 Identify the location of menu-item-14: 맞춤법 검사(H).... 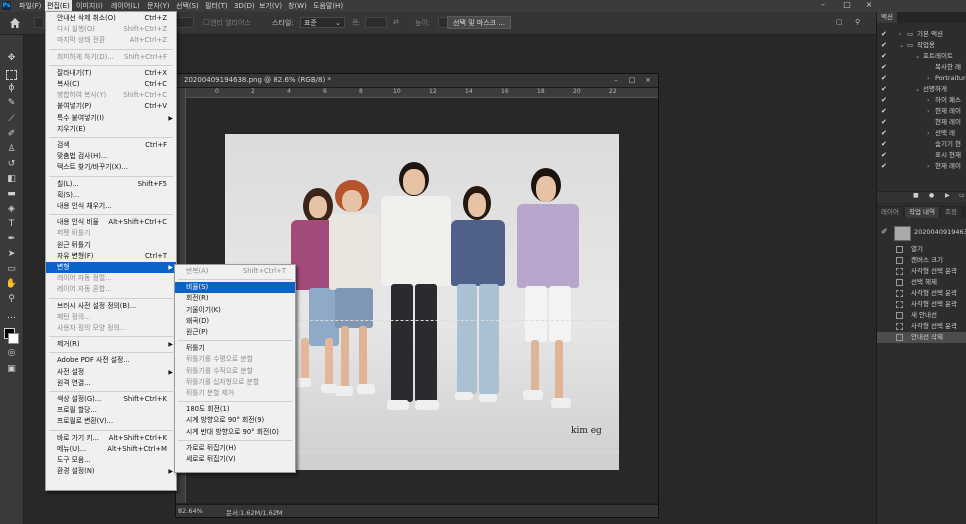
(111, 156).